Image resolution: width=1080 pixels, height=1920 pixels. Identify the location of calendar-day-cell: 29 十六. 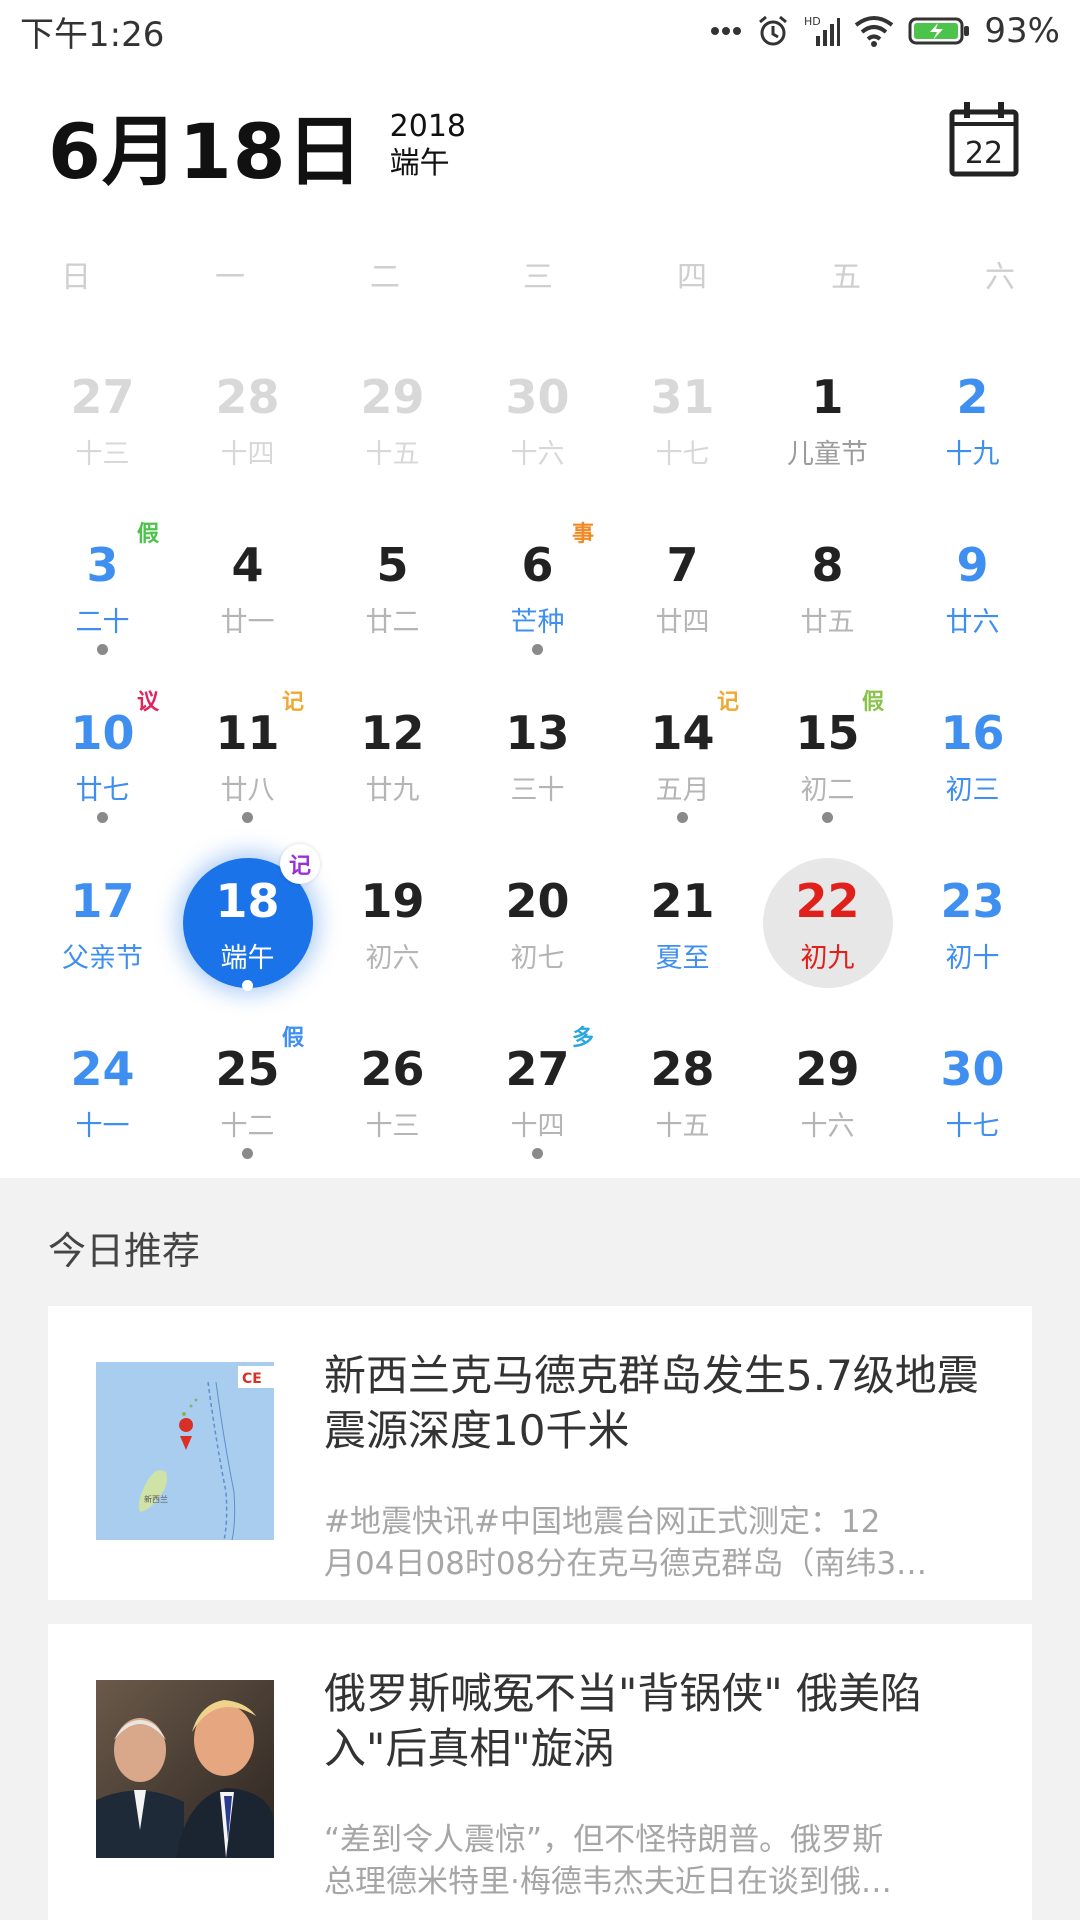
(827, 1086).